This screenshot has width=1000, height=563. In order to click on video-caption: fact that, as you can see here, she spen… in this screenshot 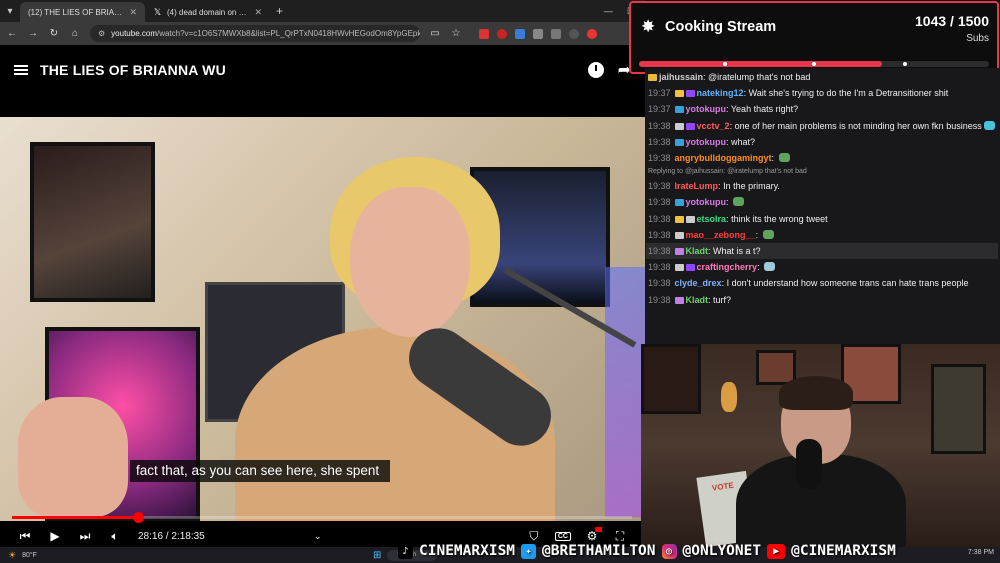, I will do `click(260, 471)`.